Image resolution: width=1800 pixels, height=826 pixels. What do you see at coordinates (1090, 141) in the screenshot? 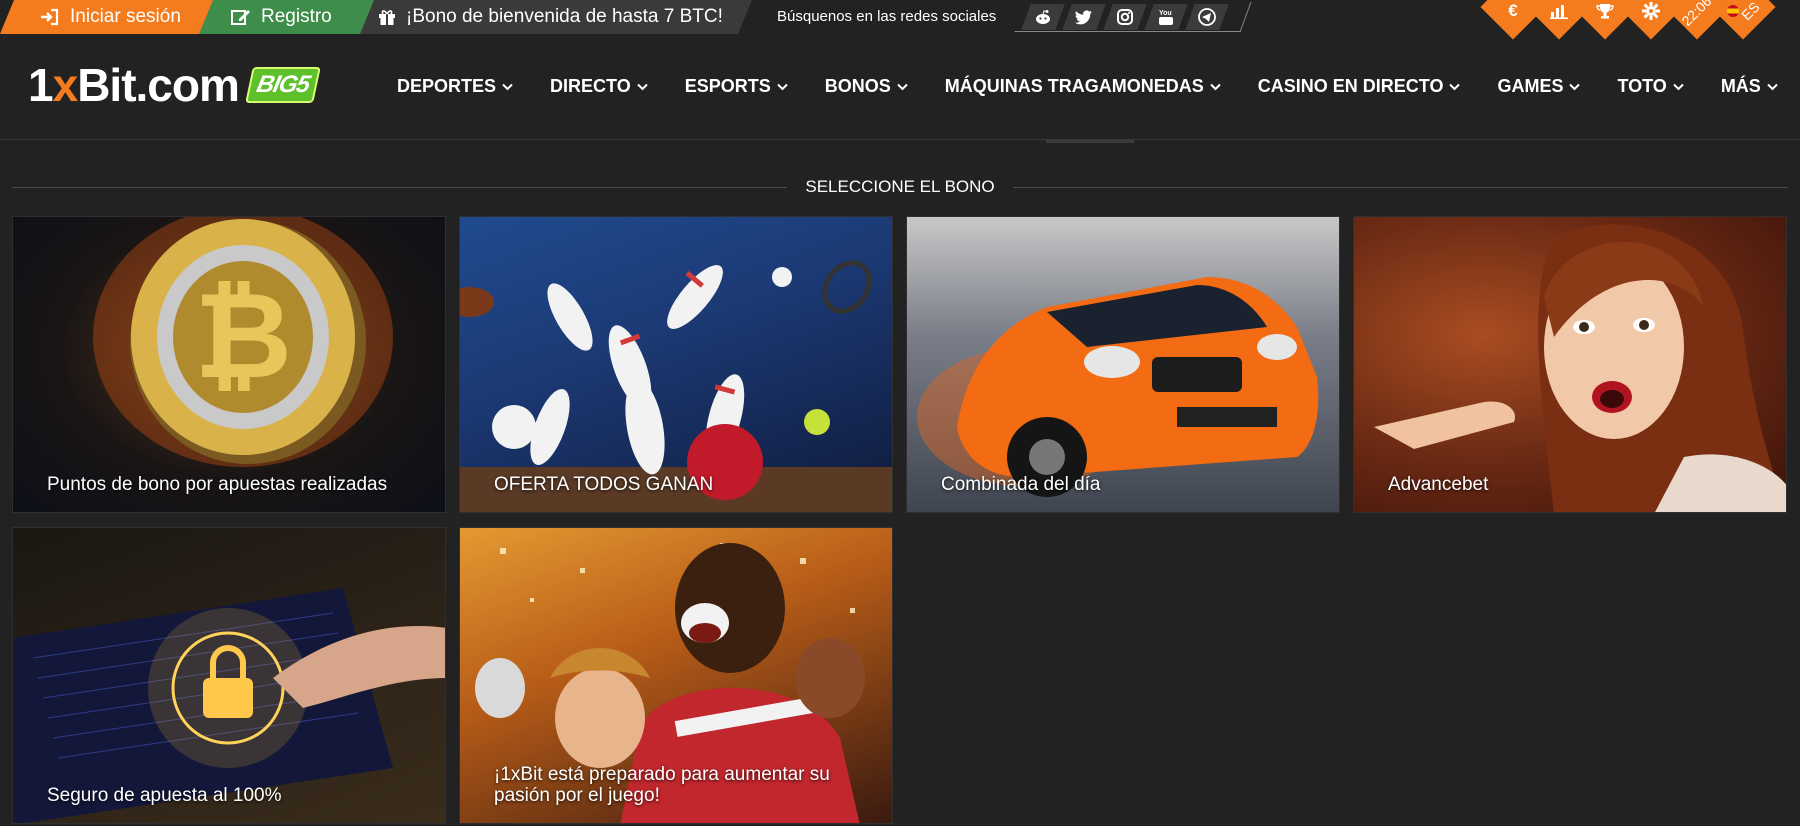
I see `header-divider-mark` at bounding box center [1090, 141].